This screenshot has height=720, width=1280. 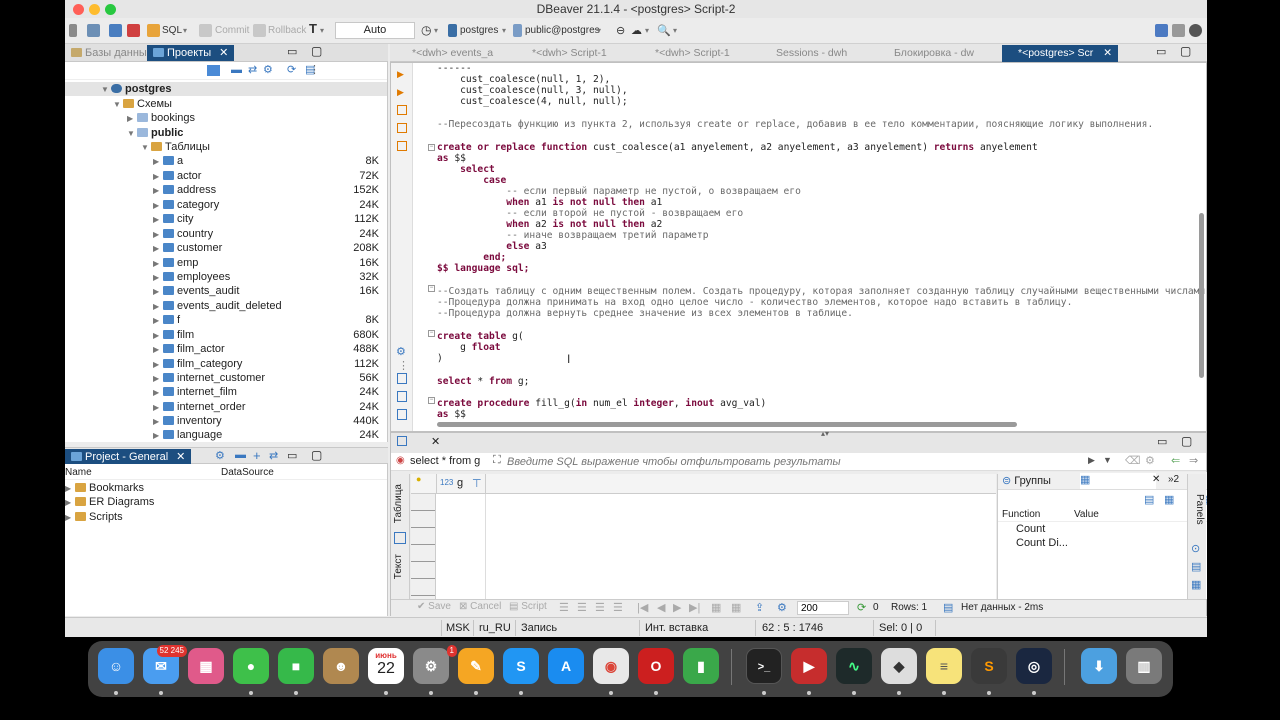 What do you see at coordinates (291, 69) in the screenshot?
I see `sync-icon: ⟳` at bounding box center [291, 69].